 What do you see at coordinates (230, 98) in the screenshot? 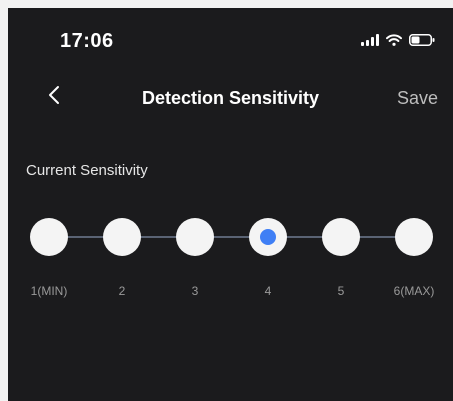
I see `page-title: Detection Sensitivity` at bounding box center [230, 98].